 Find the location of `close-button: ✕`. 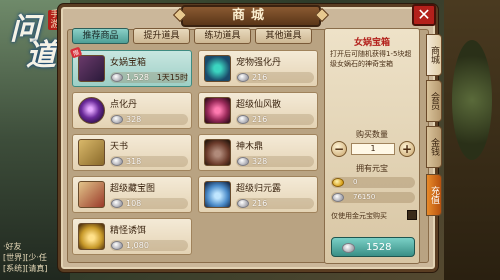

close-button: ✕ is located at coordinates (424, 15).